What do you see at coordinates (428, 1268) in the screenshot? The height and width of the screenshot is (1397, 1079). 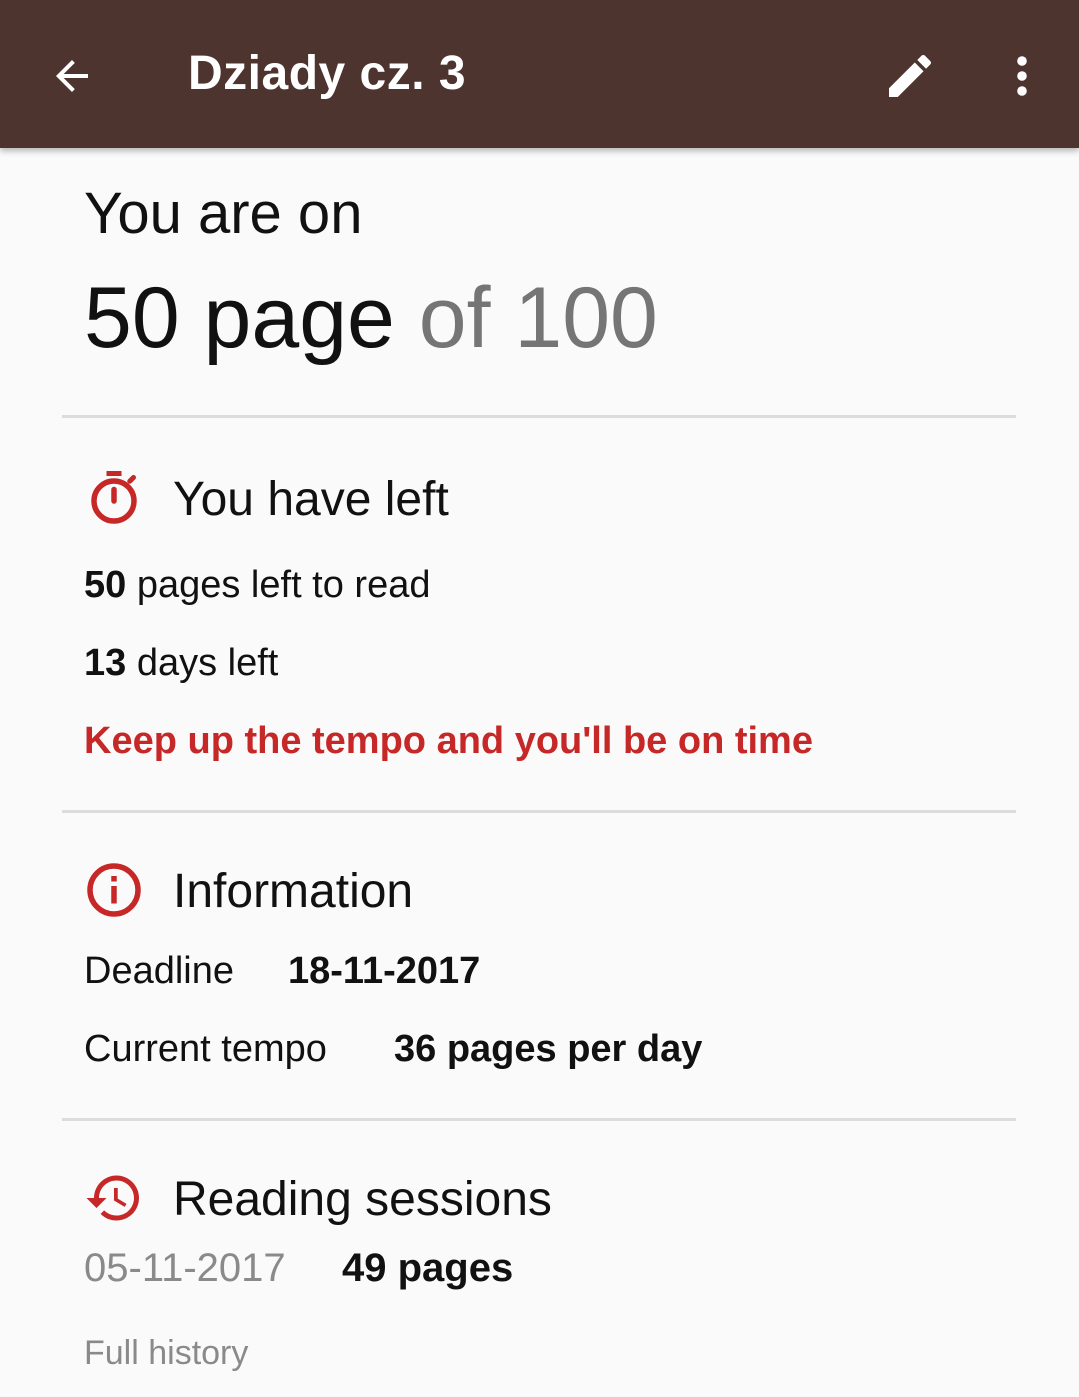 I see `session-pages: 49 pages` at bounding box center [428, 1268].